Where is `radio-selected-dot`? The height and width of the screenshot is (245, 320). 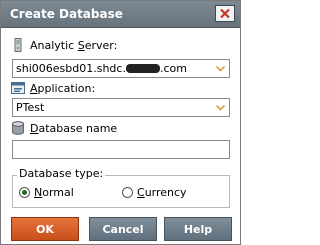 radio-selected-dot is located at coordinates (24, 192).